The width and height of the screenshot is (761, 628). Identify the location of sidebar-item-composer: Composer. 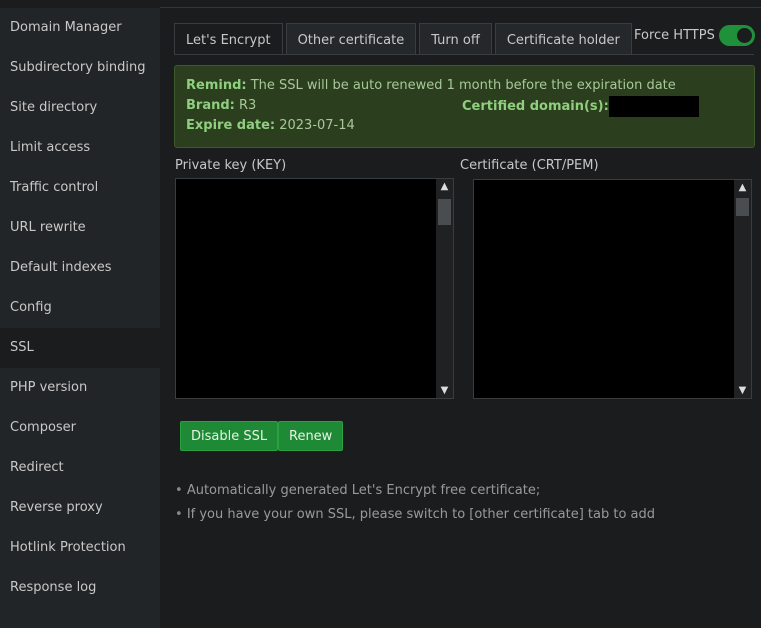
(80, 428).